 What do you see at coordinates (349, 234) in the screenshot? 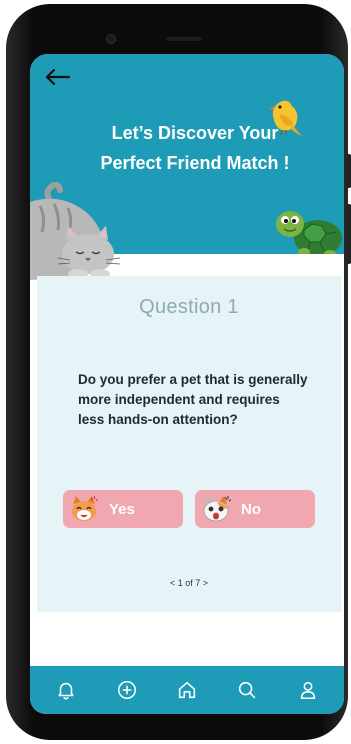
I see `side-button-volume` at bounding box center [349, 234].